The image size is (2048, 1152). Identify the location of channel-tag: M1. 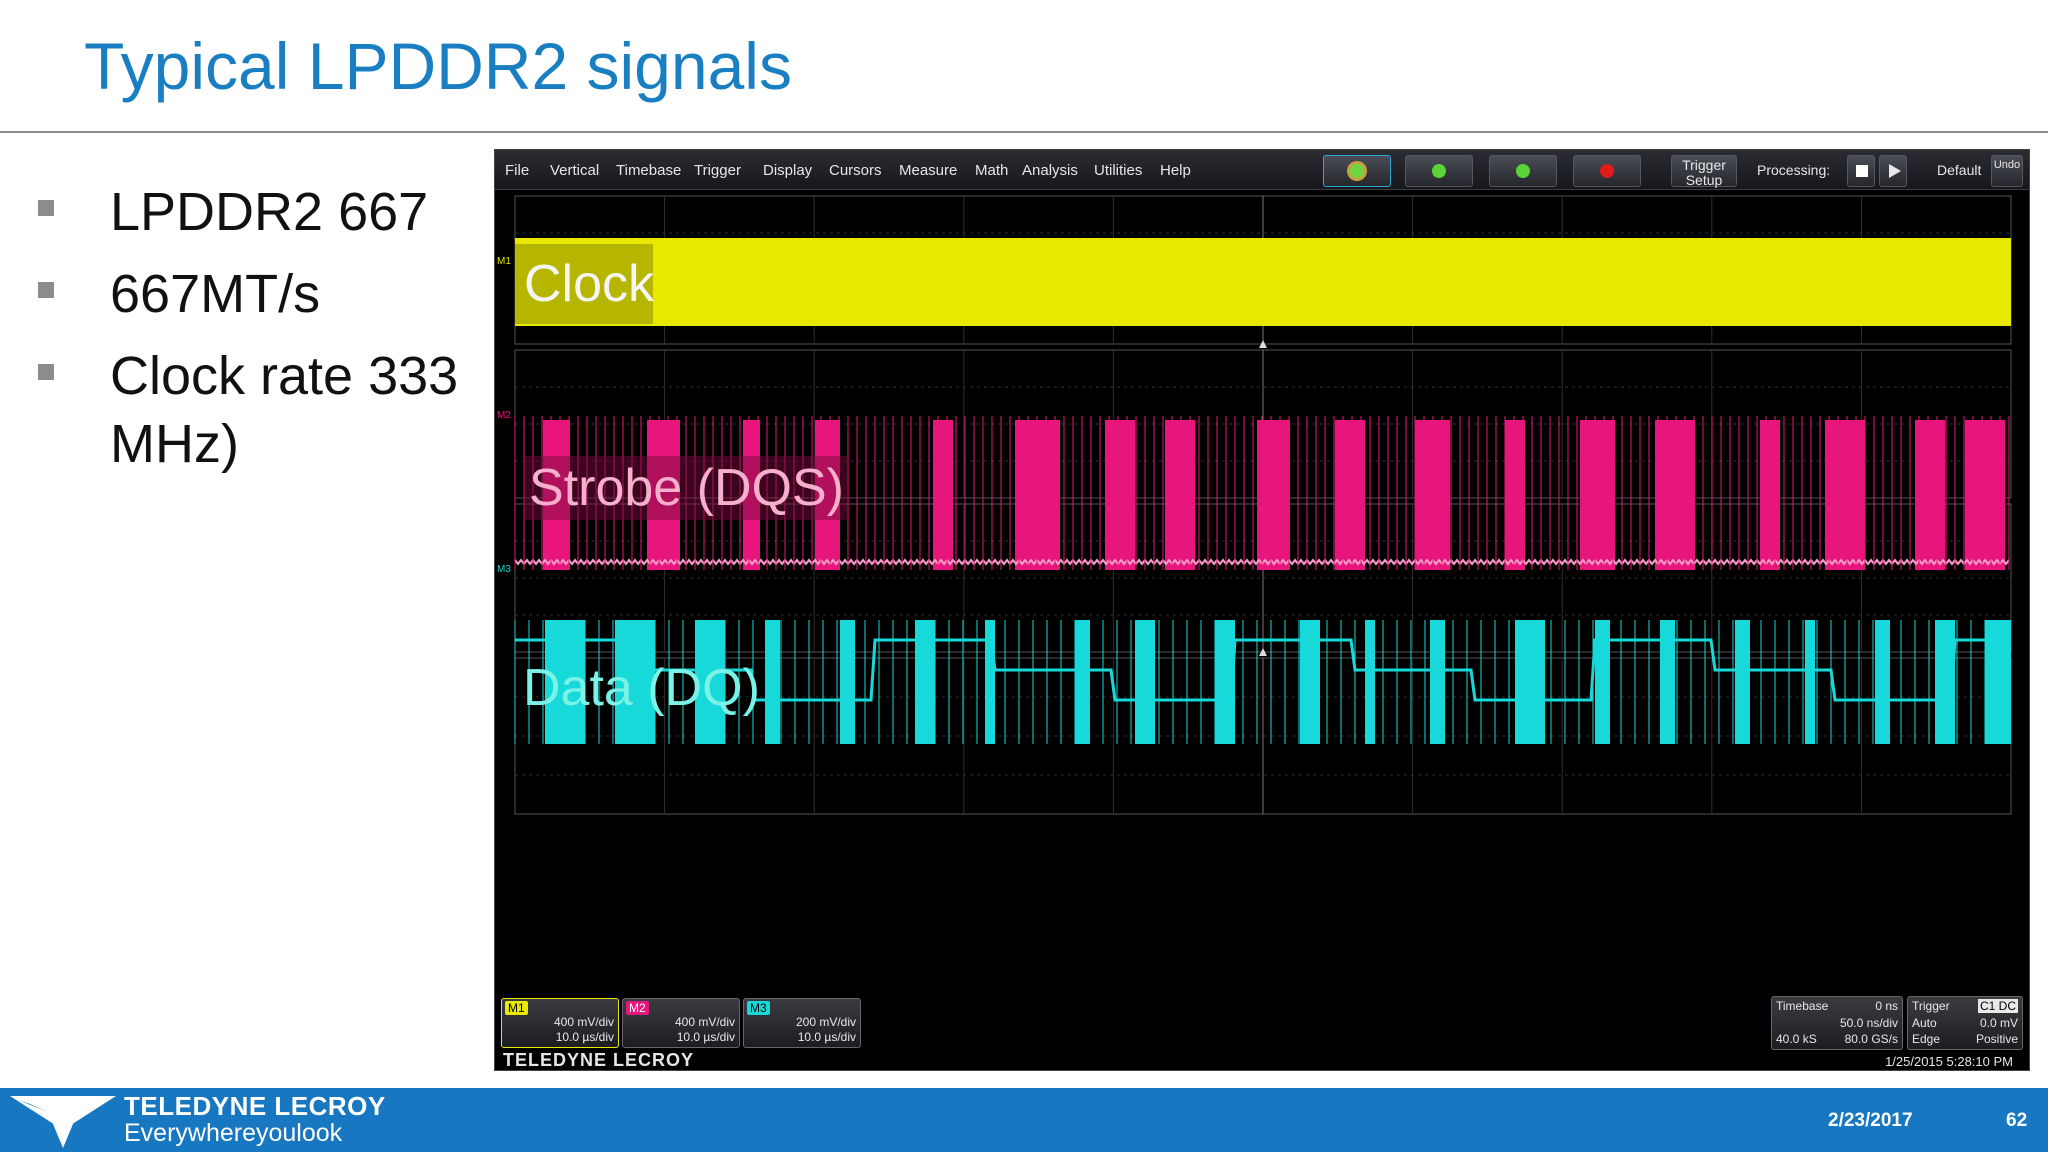
(516, 1008).